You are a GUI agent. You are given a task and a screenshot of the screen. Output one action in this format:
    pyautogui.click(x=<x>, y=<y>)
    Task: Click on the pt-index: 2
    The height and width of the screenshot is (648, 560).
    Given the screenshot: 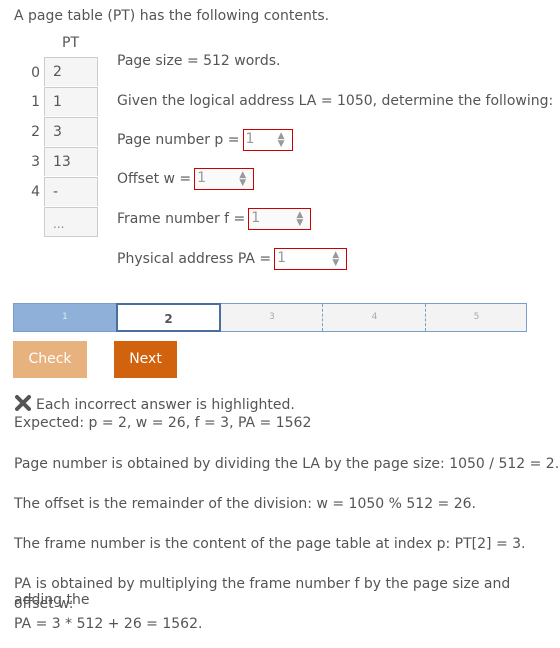 What is the action you would take?
    pyautogui.click(x=35, y=132)
    